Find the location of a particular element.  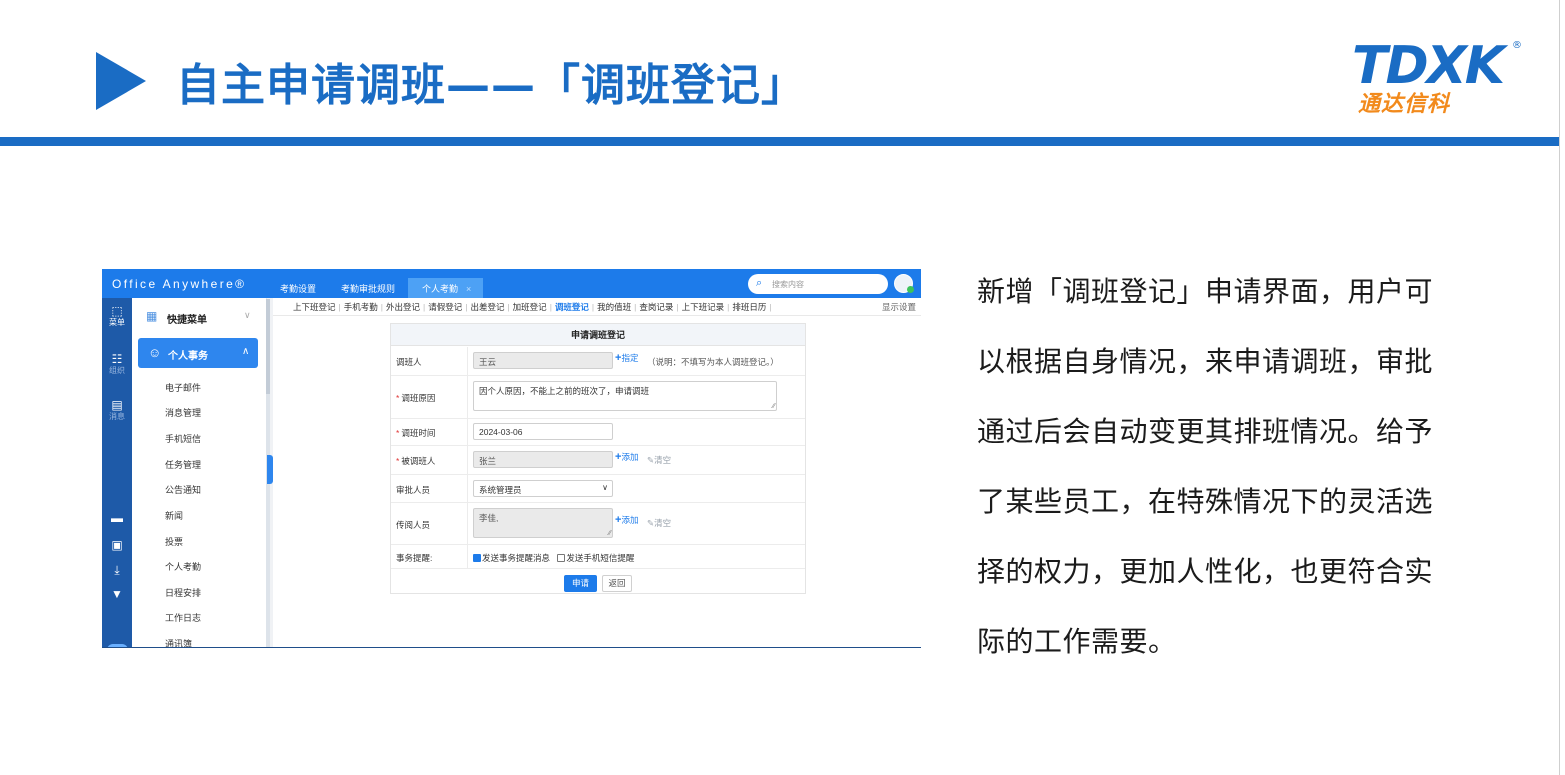

chevron-up-icon: ∧ is located at coordinates (246, 351).